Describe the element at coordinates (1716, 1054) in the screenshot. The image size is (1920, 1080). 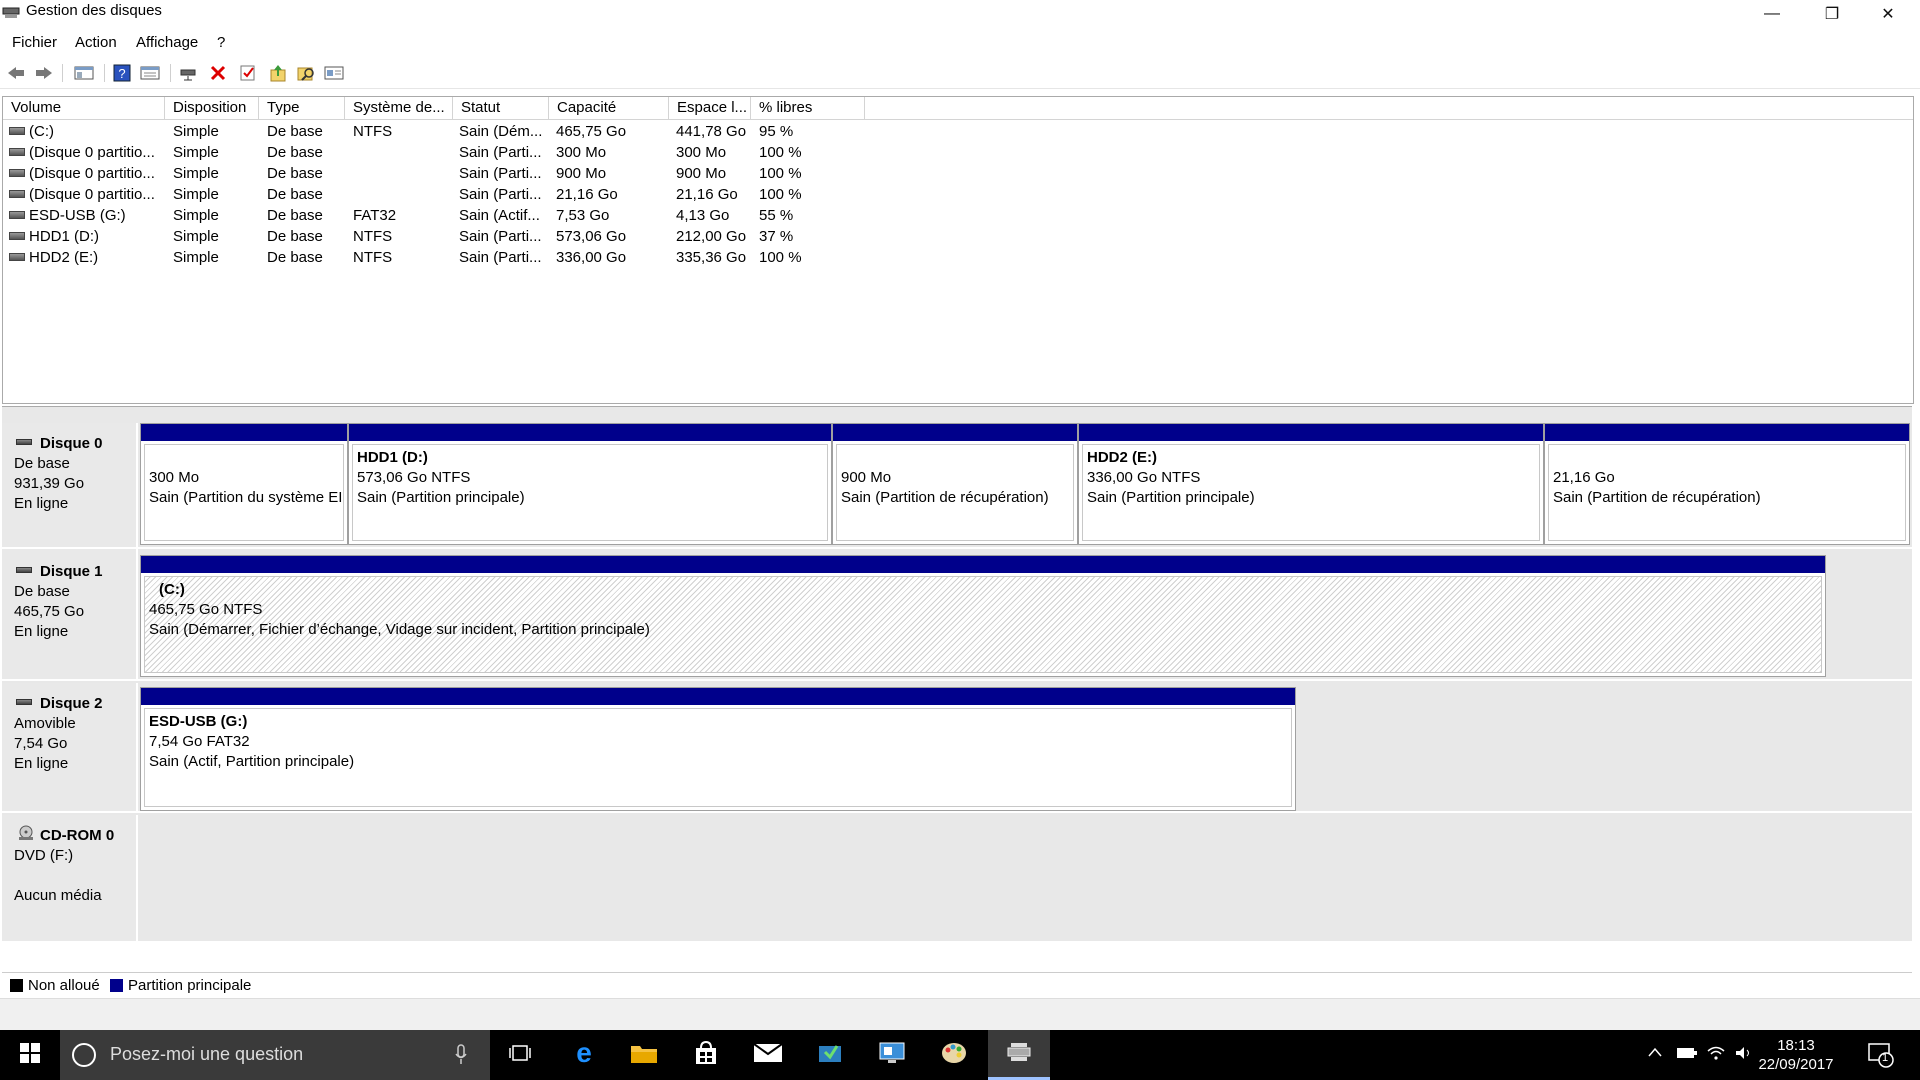
I see `wifi-icon` at that location.